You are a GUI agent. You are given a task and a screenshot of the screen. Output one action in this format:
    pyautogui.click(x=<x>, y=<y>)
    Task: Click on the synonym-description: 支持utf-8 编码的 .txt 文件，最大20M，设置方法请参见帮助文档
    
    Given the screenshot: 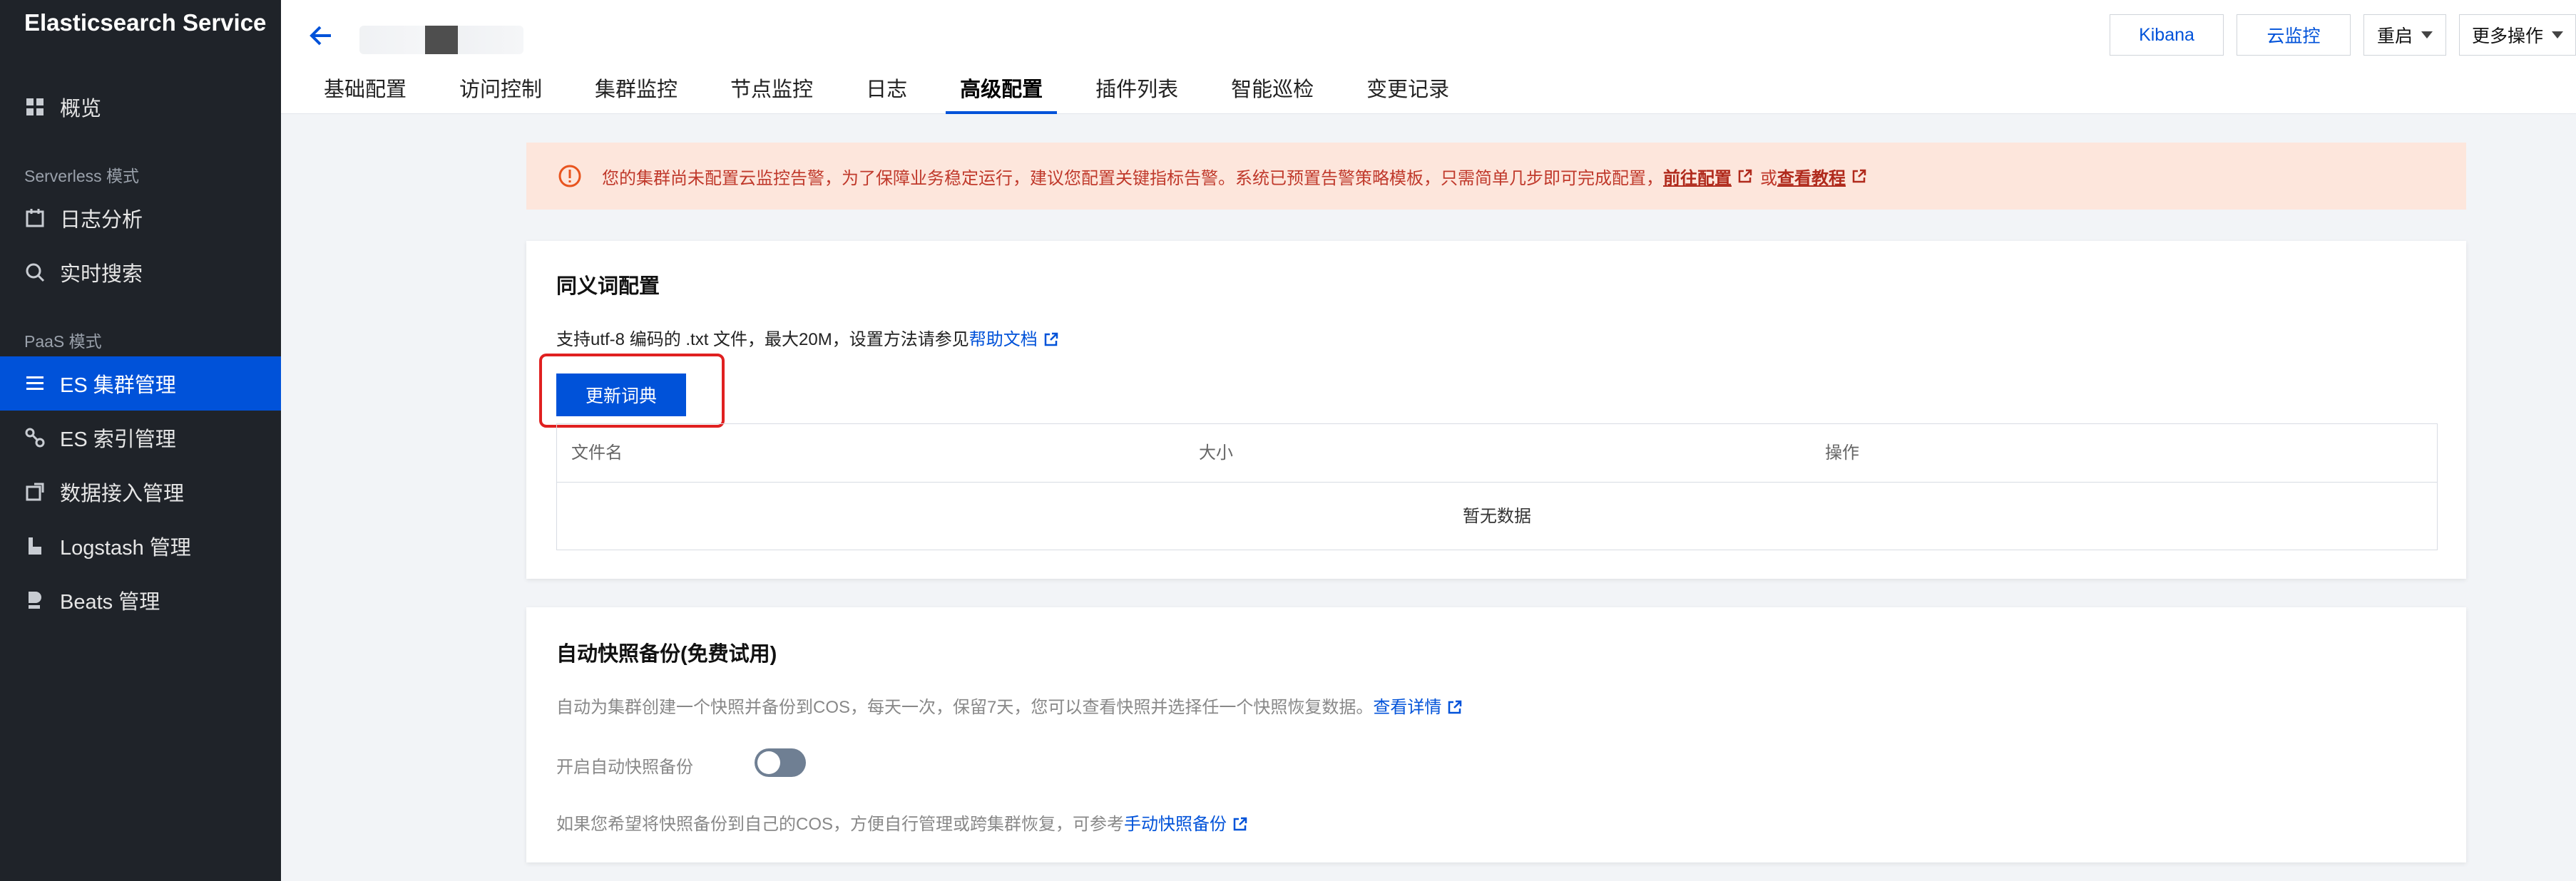 What is the action you would take?
    pyautogui.click(x=811, y=337)
    